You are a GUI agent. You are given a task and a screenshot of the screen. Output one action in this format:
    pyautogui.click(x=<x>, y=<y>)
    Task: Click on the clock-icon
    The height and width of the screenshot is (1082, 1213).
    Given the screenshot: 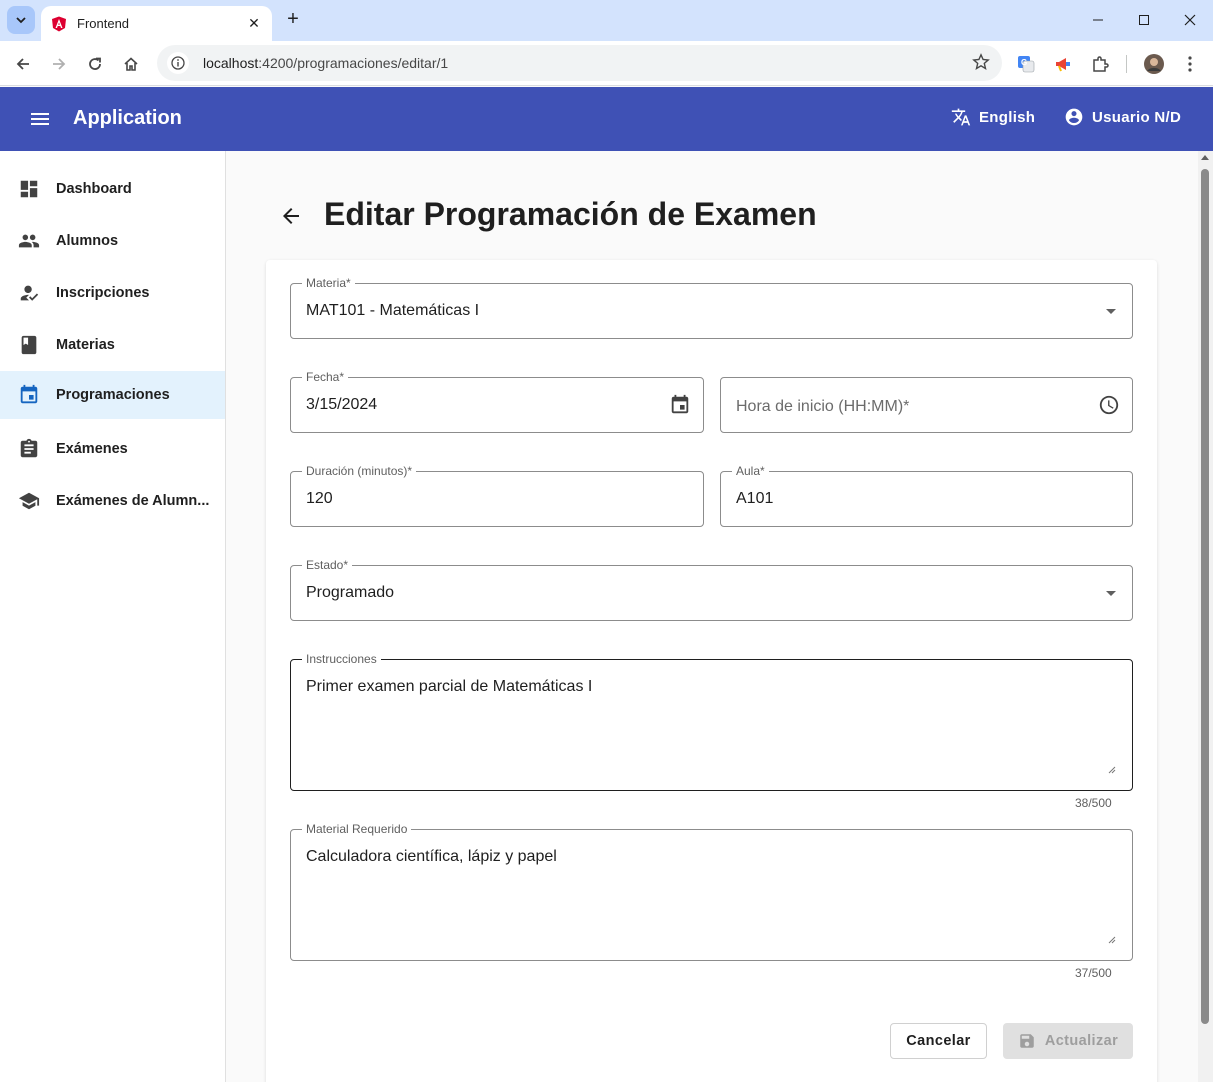 What is the action you would take?
    pyautogui.click(x=1109, y=405)
    